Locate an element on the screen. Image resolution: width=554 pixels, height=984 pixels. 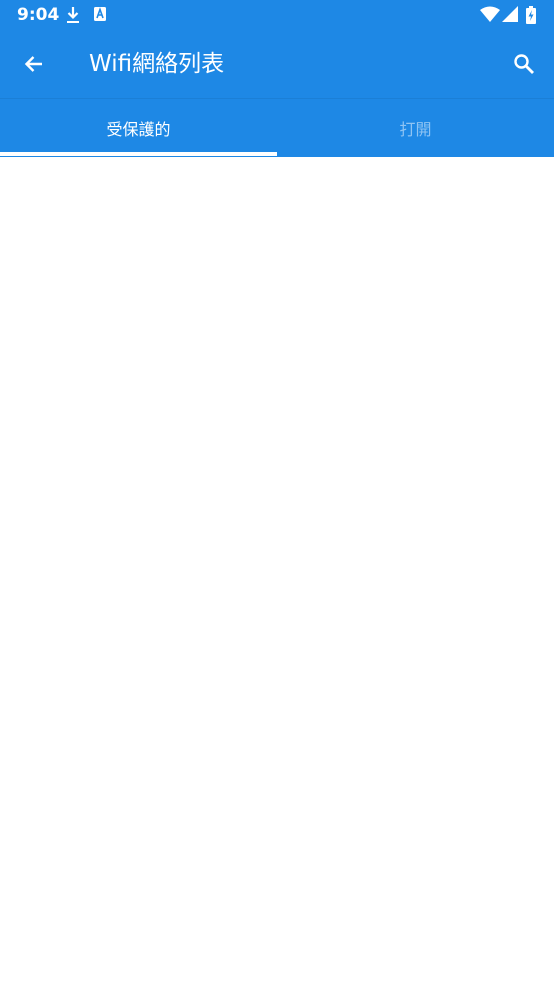
cell-signal-icon is located at coordinates (510, 14).